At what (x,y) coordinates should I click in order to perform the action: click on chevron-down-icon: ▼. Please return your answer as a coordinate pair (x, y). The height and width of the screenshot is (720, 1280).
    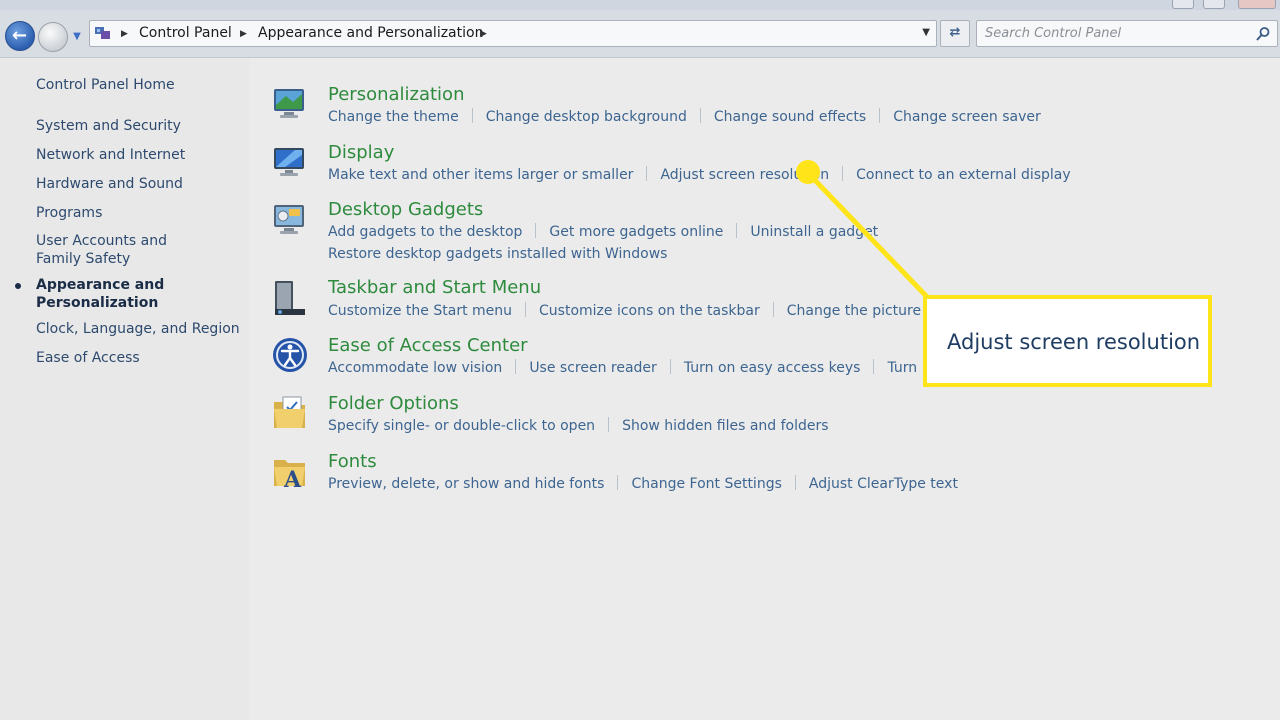
    Looking at the image, I should click on (926, 33).